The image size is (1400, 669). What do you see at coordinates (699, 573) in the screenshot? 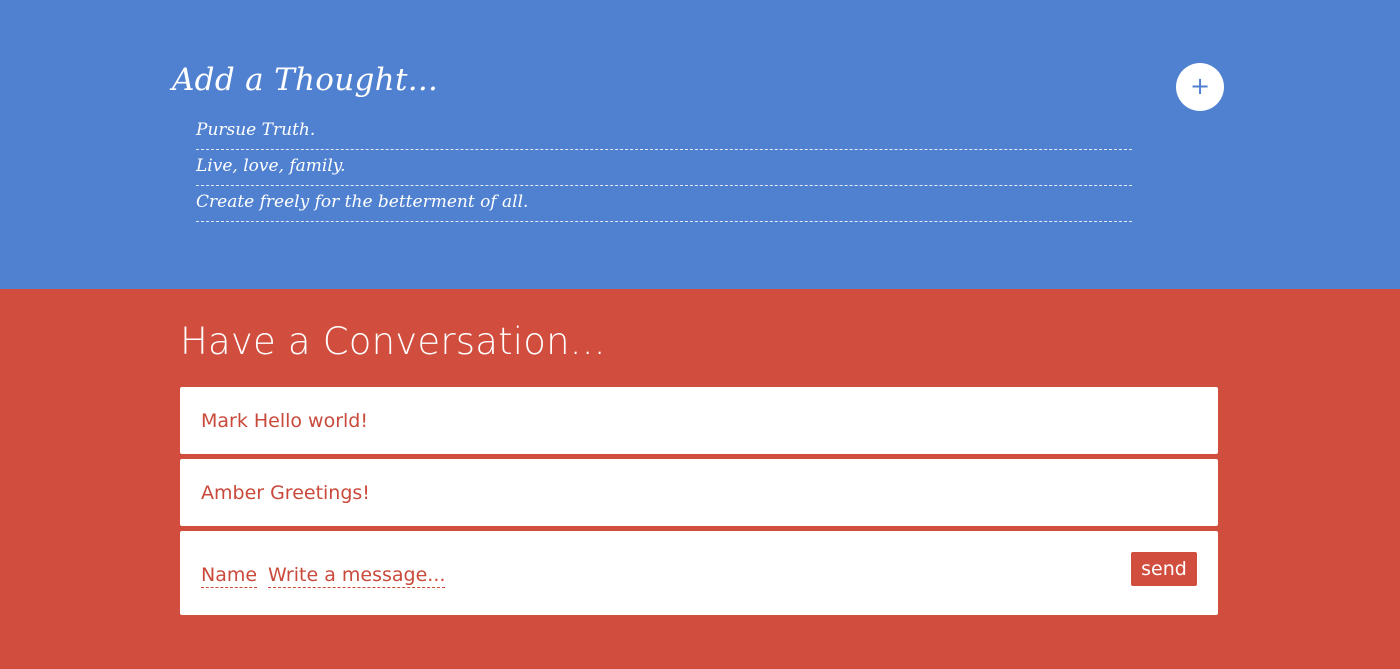
I see `message-composer: Name Write a message... send` at bounding box center [699, 573].